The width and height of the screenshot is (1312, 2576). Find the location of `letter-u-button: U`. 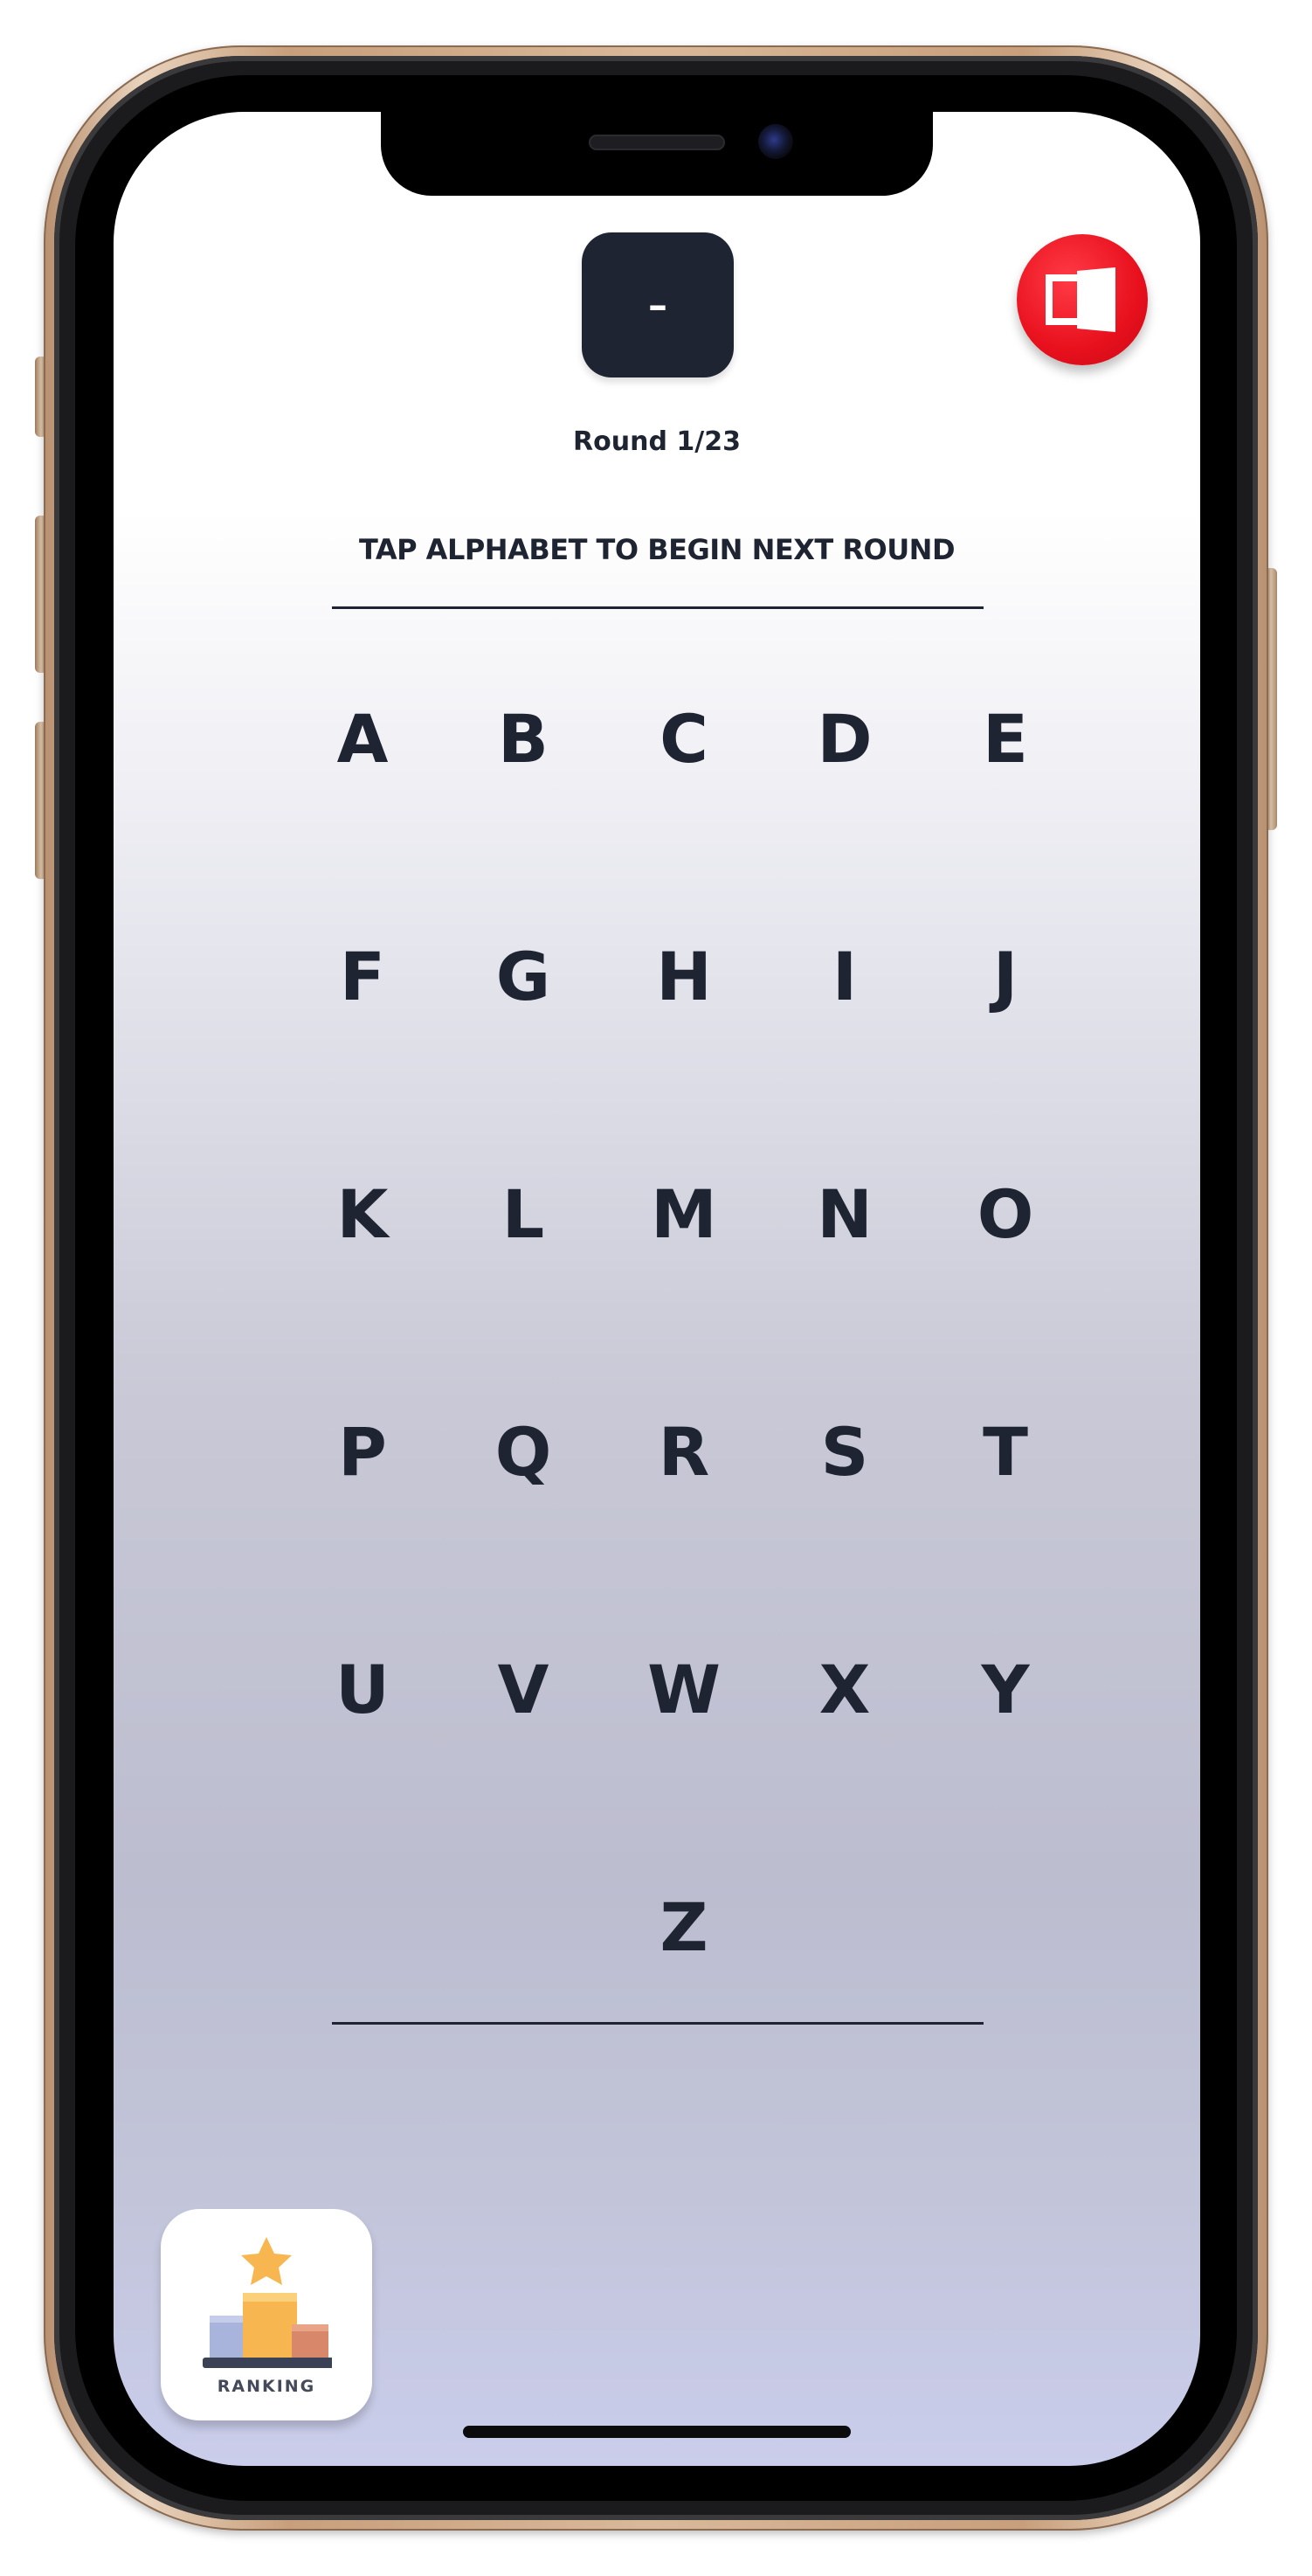

letter-u-button: U is located at coordinates (362, 1689).